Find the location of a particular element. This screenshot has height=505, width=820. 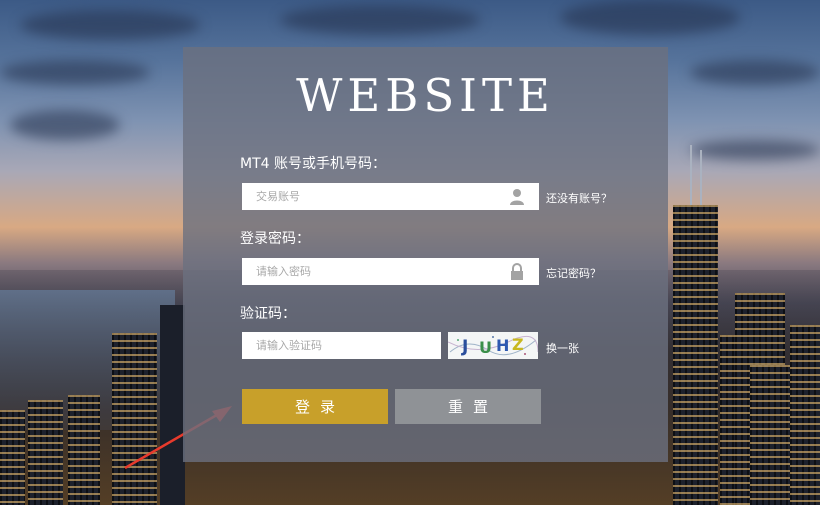

forgot-password-link: 忘记密码？ is located at coordinates (573, 273).